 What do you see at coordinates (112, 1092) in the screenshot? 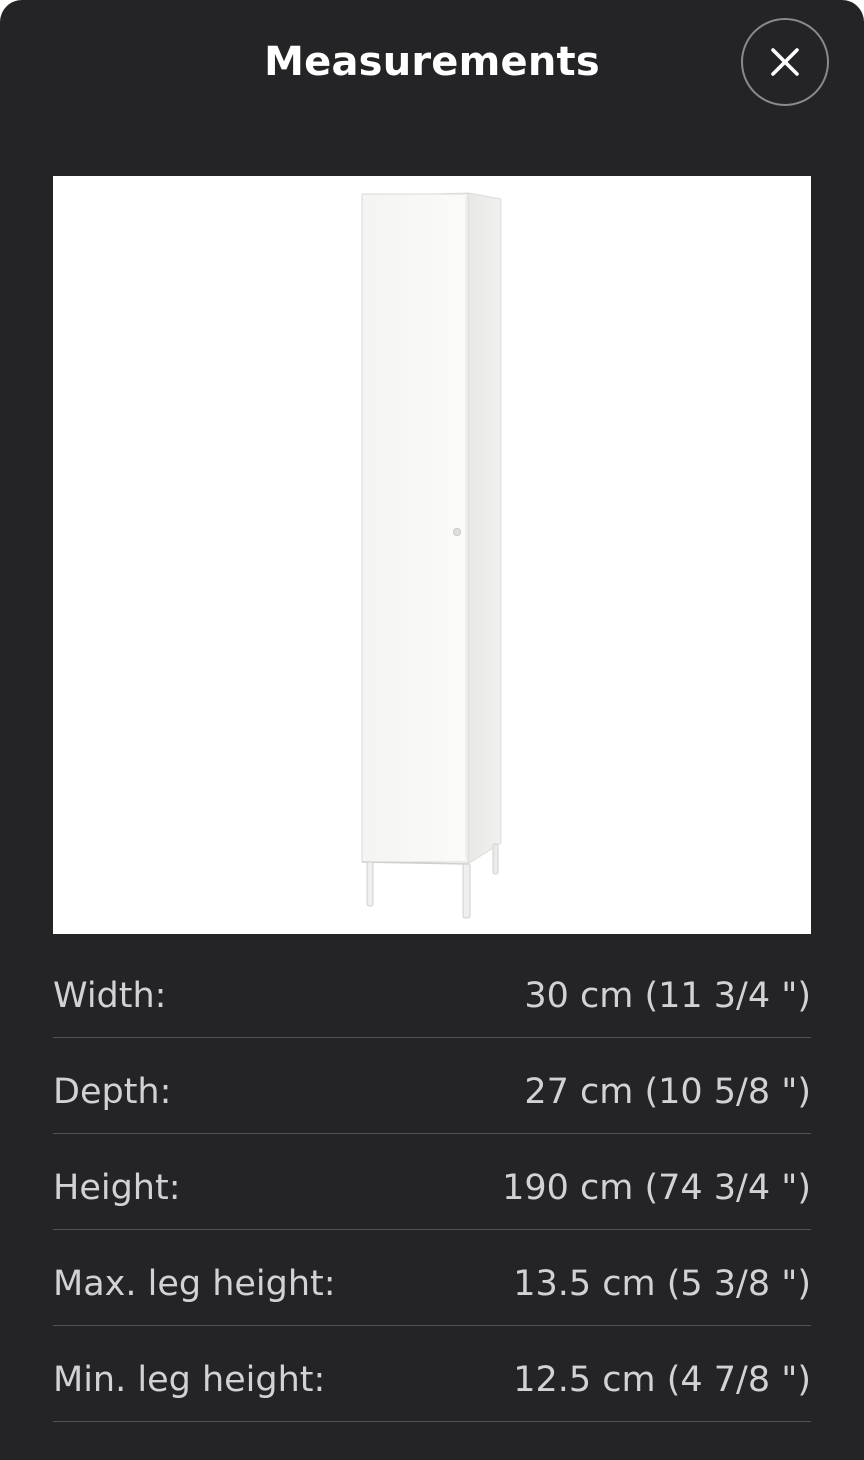
I see `measurement-label: Depth:` at bounding box center [112, 1092].